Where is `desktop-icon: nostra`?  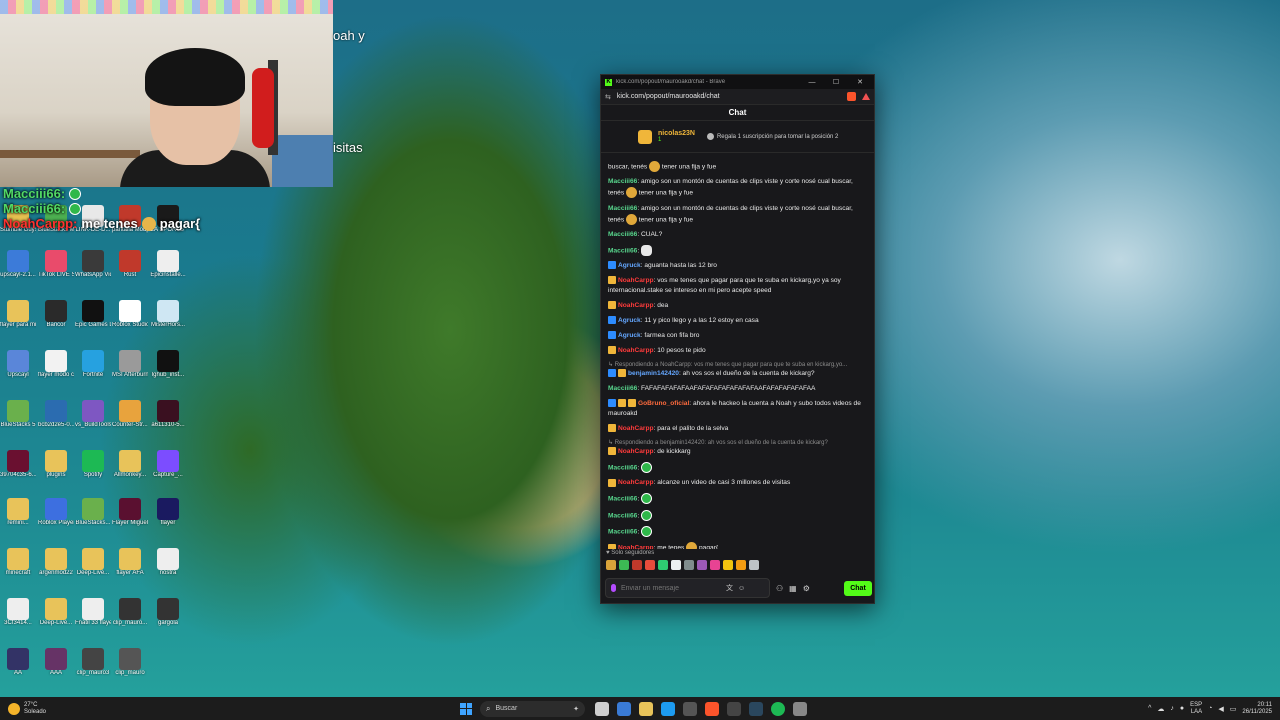 desktop-icon: nostra is located at coordinates (168, 562).